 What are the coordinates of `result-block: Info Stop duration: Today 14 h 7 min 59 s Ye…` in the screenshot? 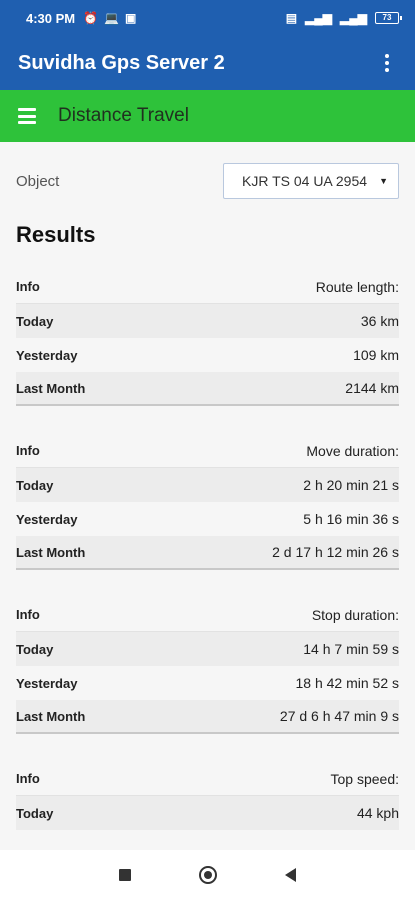 It's located at (207, 666).